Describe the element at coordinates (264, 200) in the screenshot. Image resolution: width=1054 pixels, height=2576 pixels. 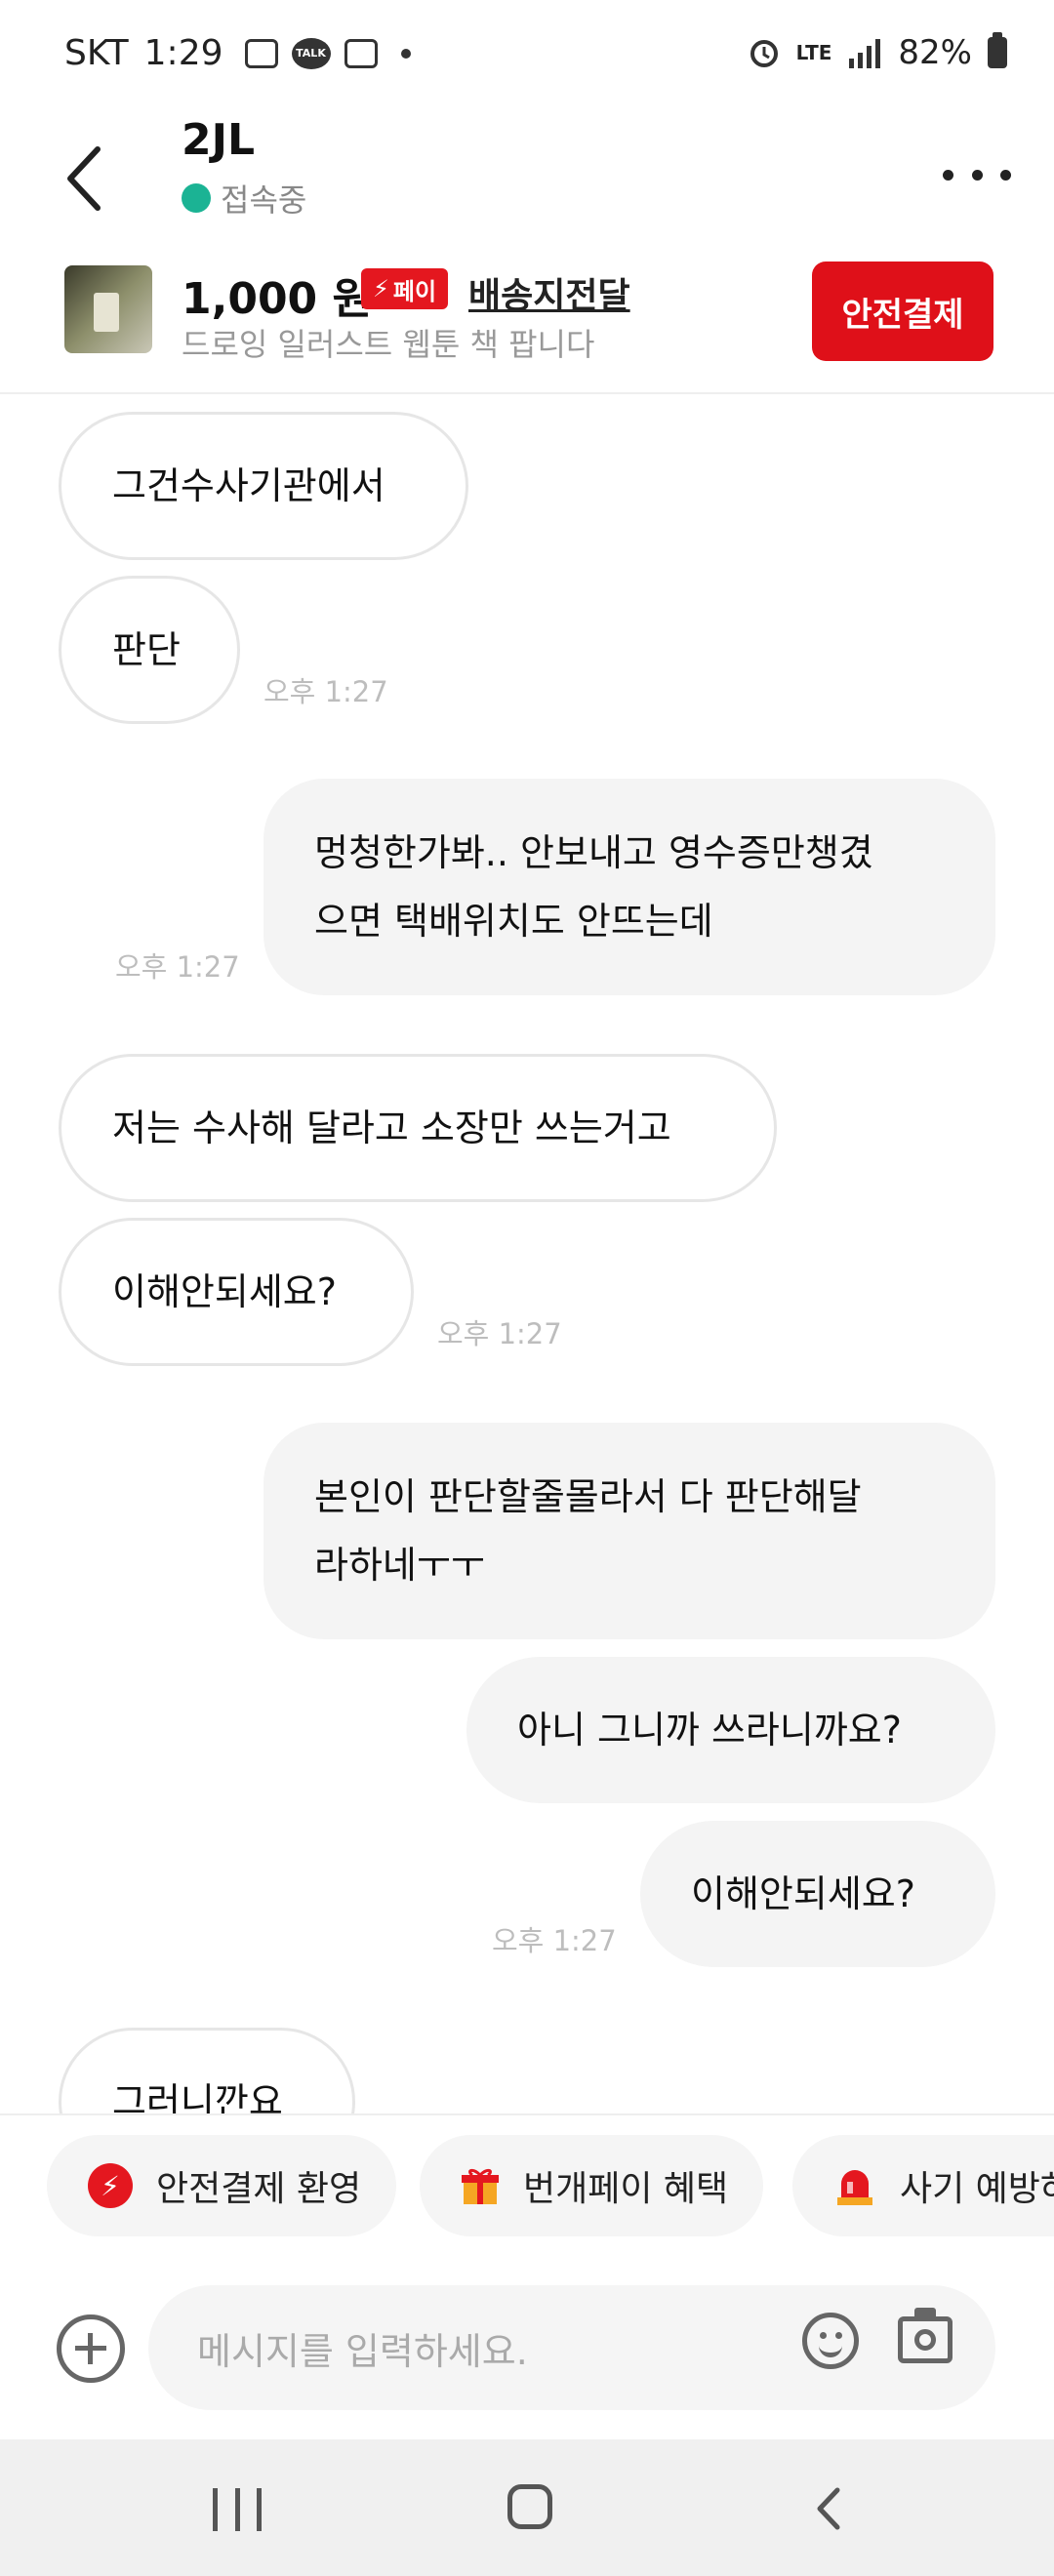
I see `online-status-label: 접속중` at that location.